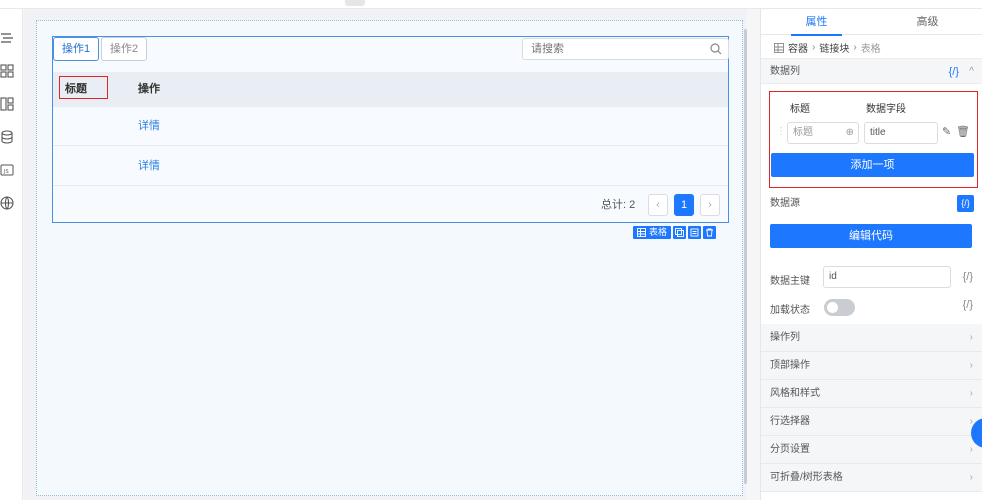 This screenshot has height=500, width=982. Describe the element at coordinates (695, 232) in the screenshot. I see `paste-icon` at that location.